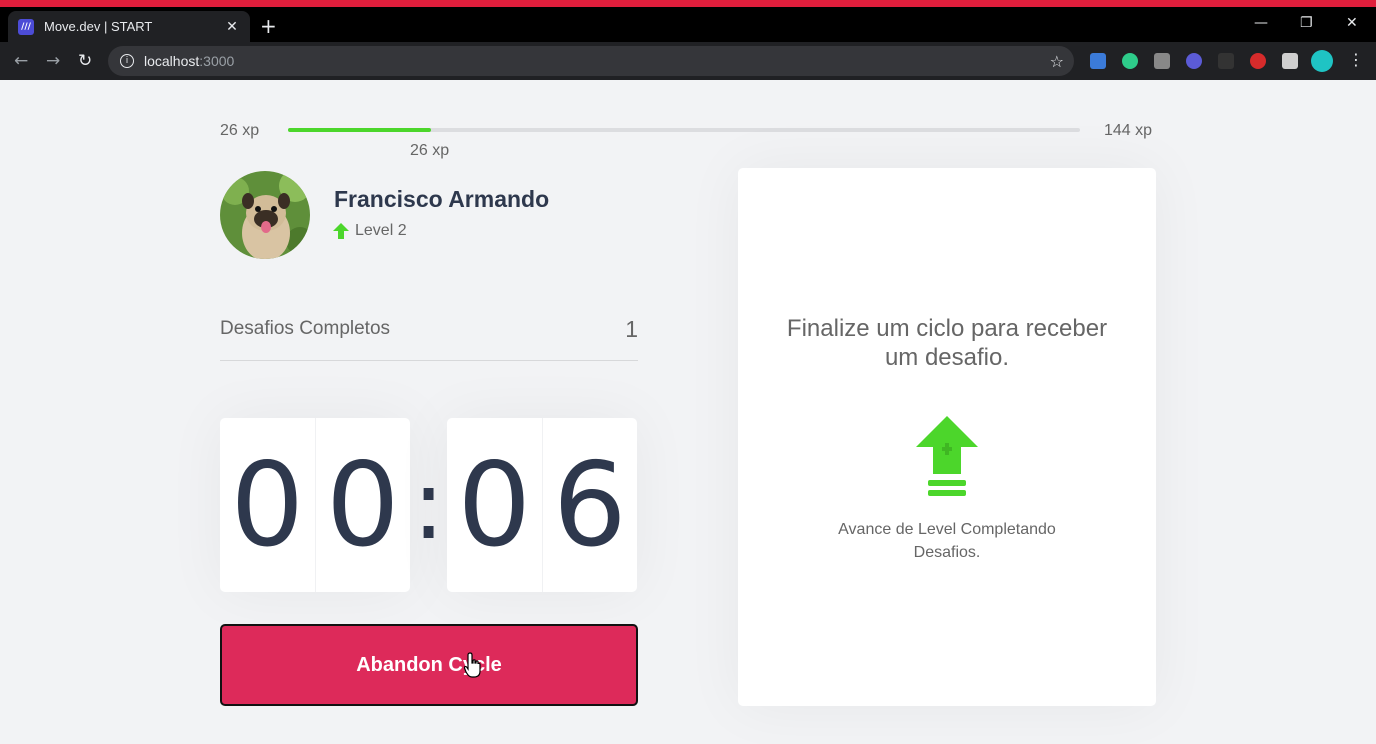 The height and width of the screenshot is (744, 1376). Describe the element at coordinates (172, 61) in the screenshot. I see `url-host: localhost` at that location.